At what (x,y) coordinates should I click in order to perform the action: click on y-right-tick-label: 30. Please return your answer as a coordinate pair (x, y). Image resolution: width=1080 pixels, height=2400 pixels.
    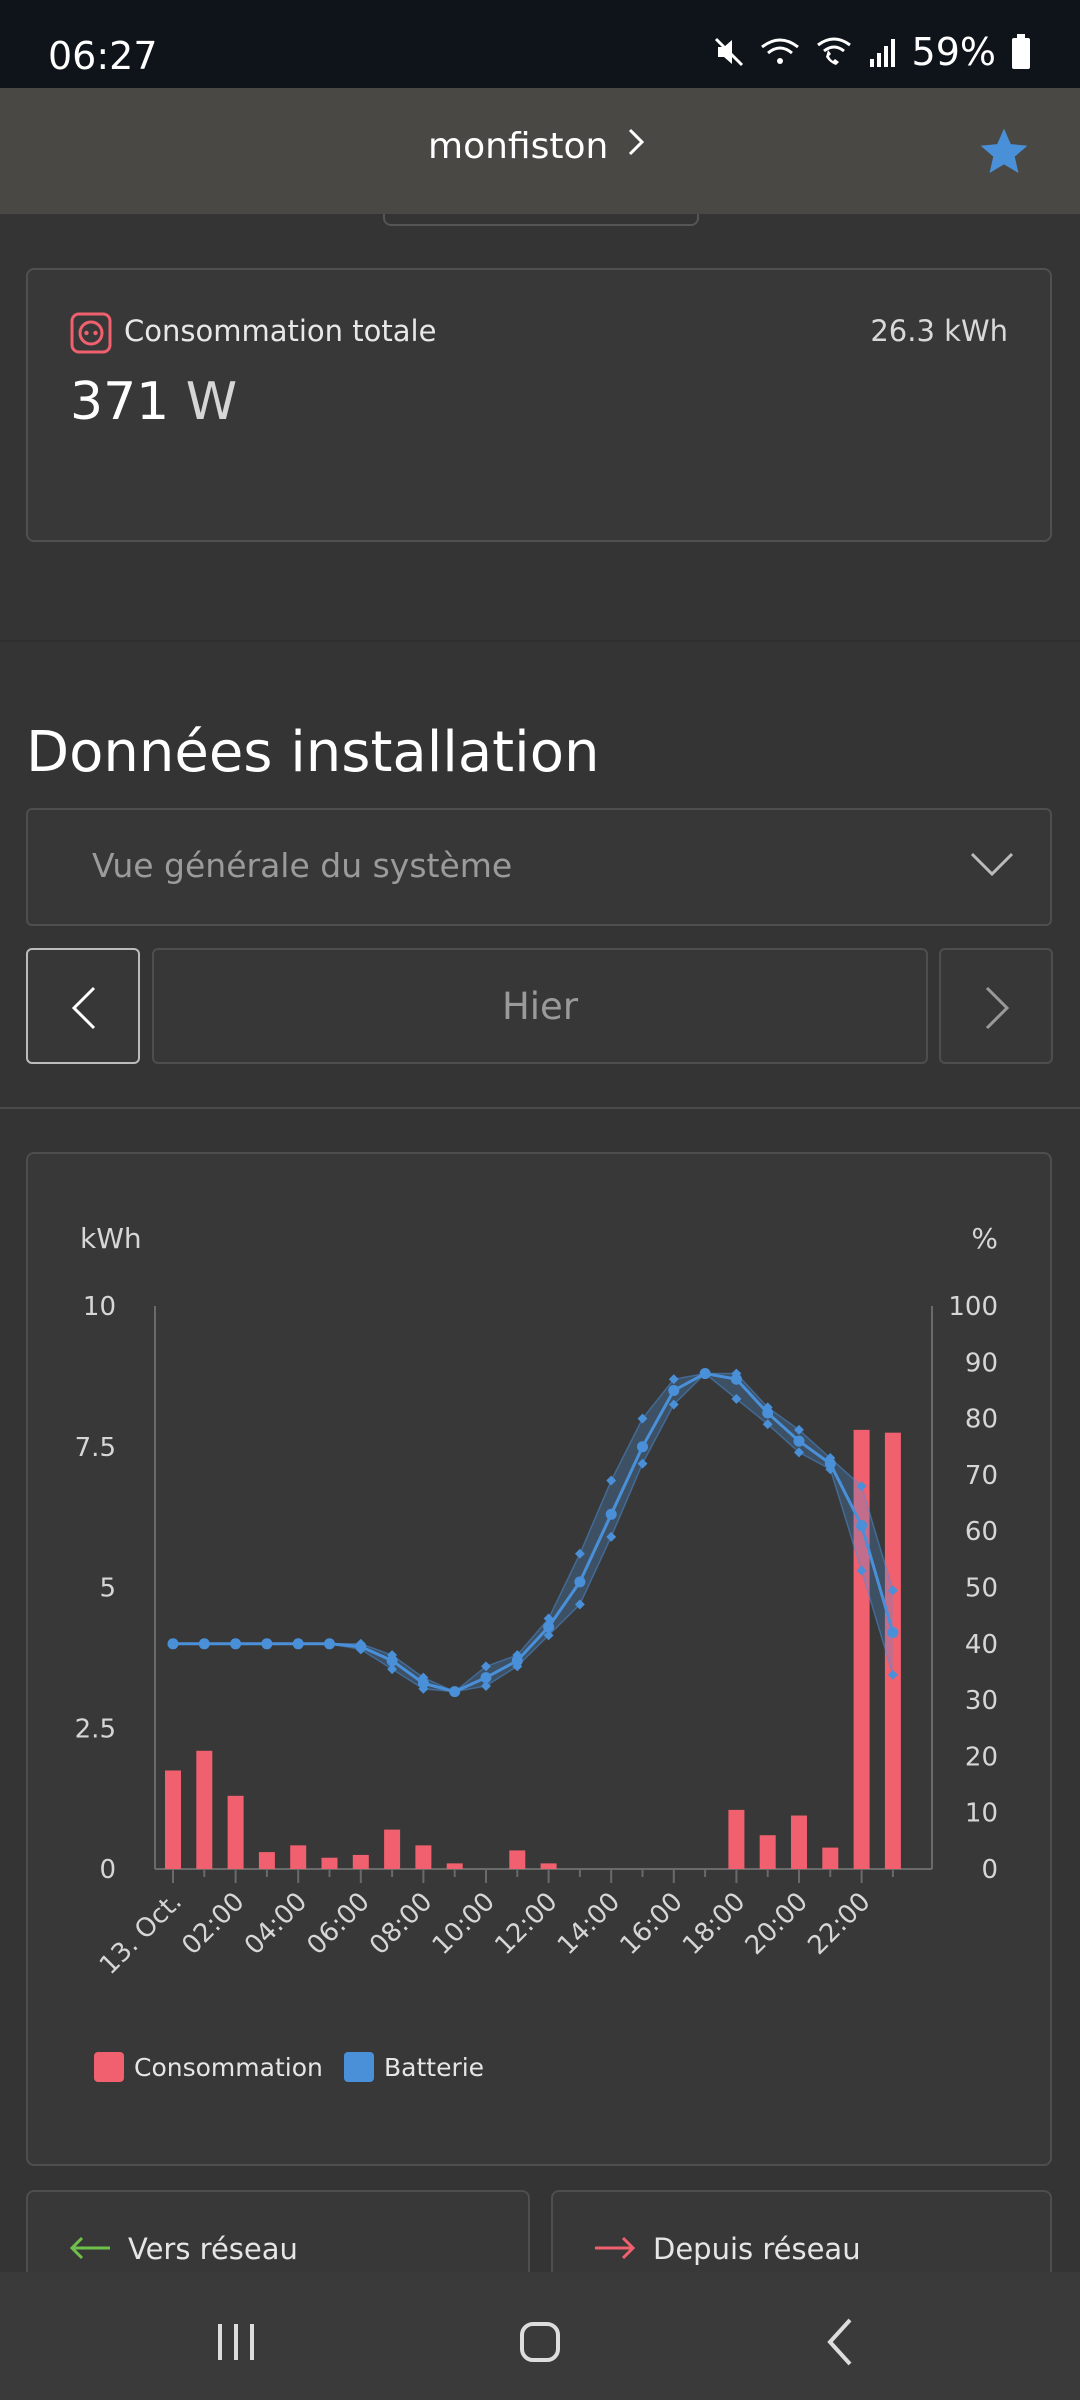
    Looking at the image, I should click on (981, 1701).